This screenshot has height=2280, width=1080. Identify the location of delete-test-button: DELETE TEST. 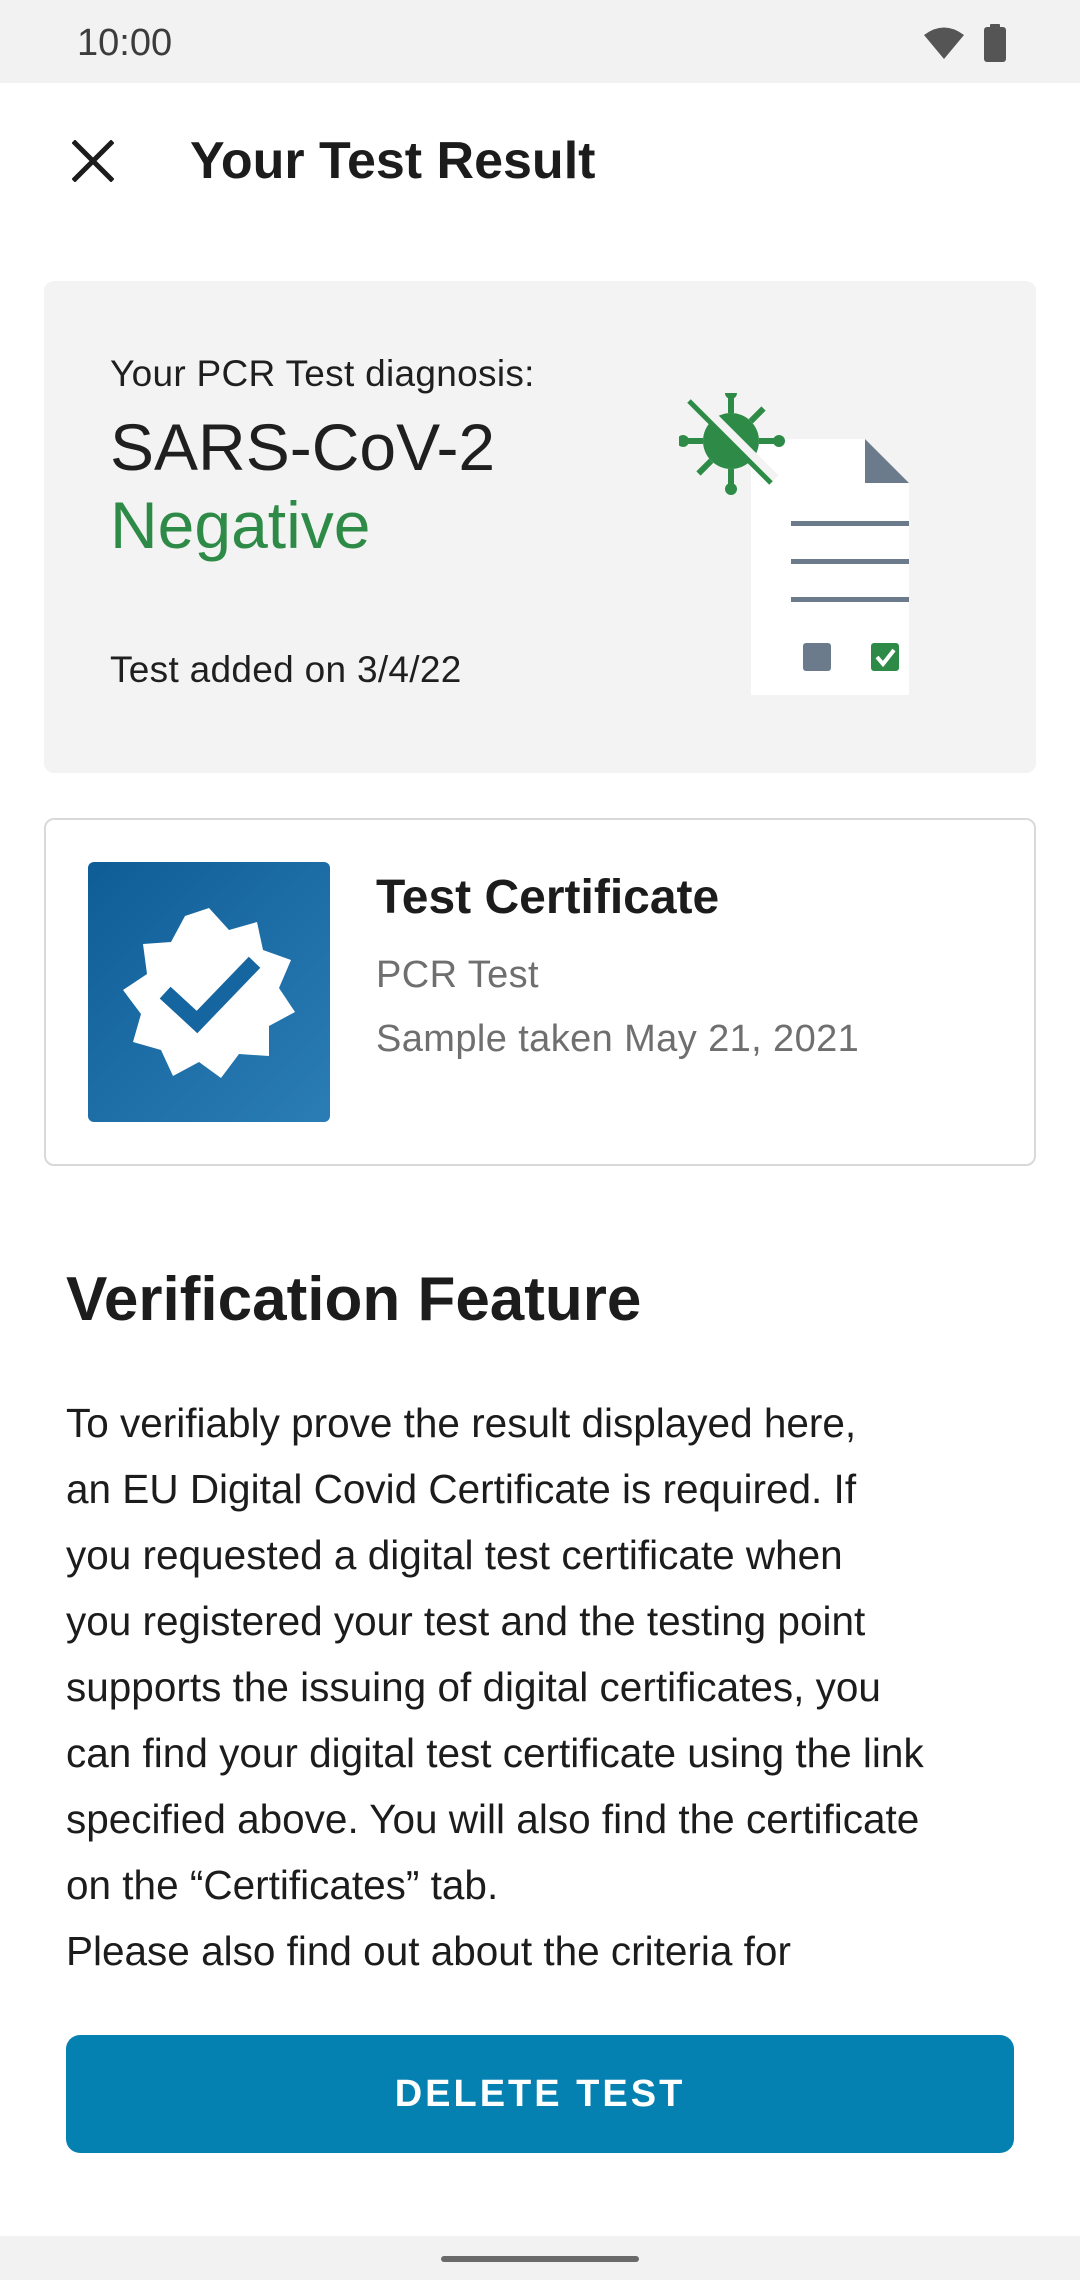
(540, 2094).